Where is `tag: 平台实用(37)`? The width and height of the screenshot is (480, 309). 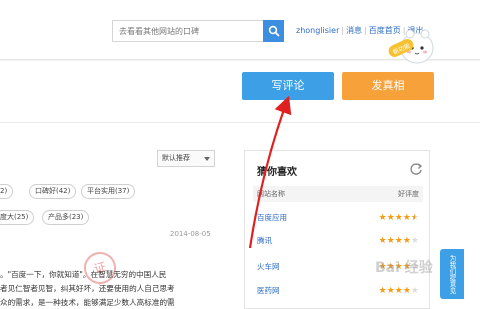
tag: 平台实用(37) is located at coordinates (108, 191).